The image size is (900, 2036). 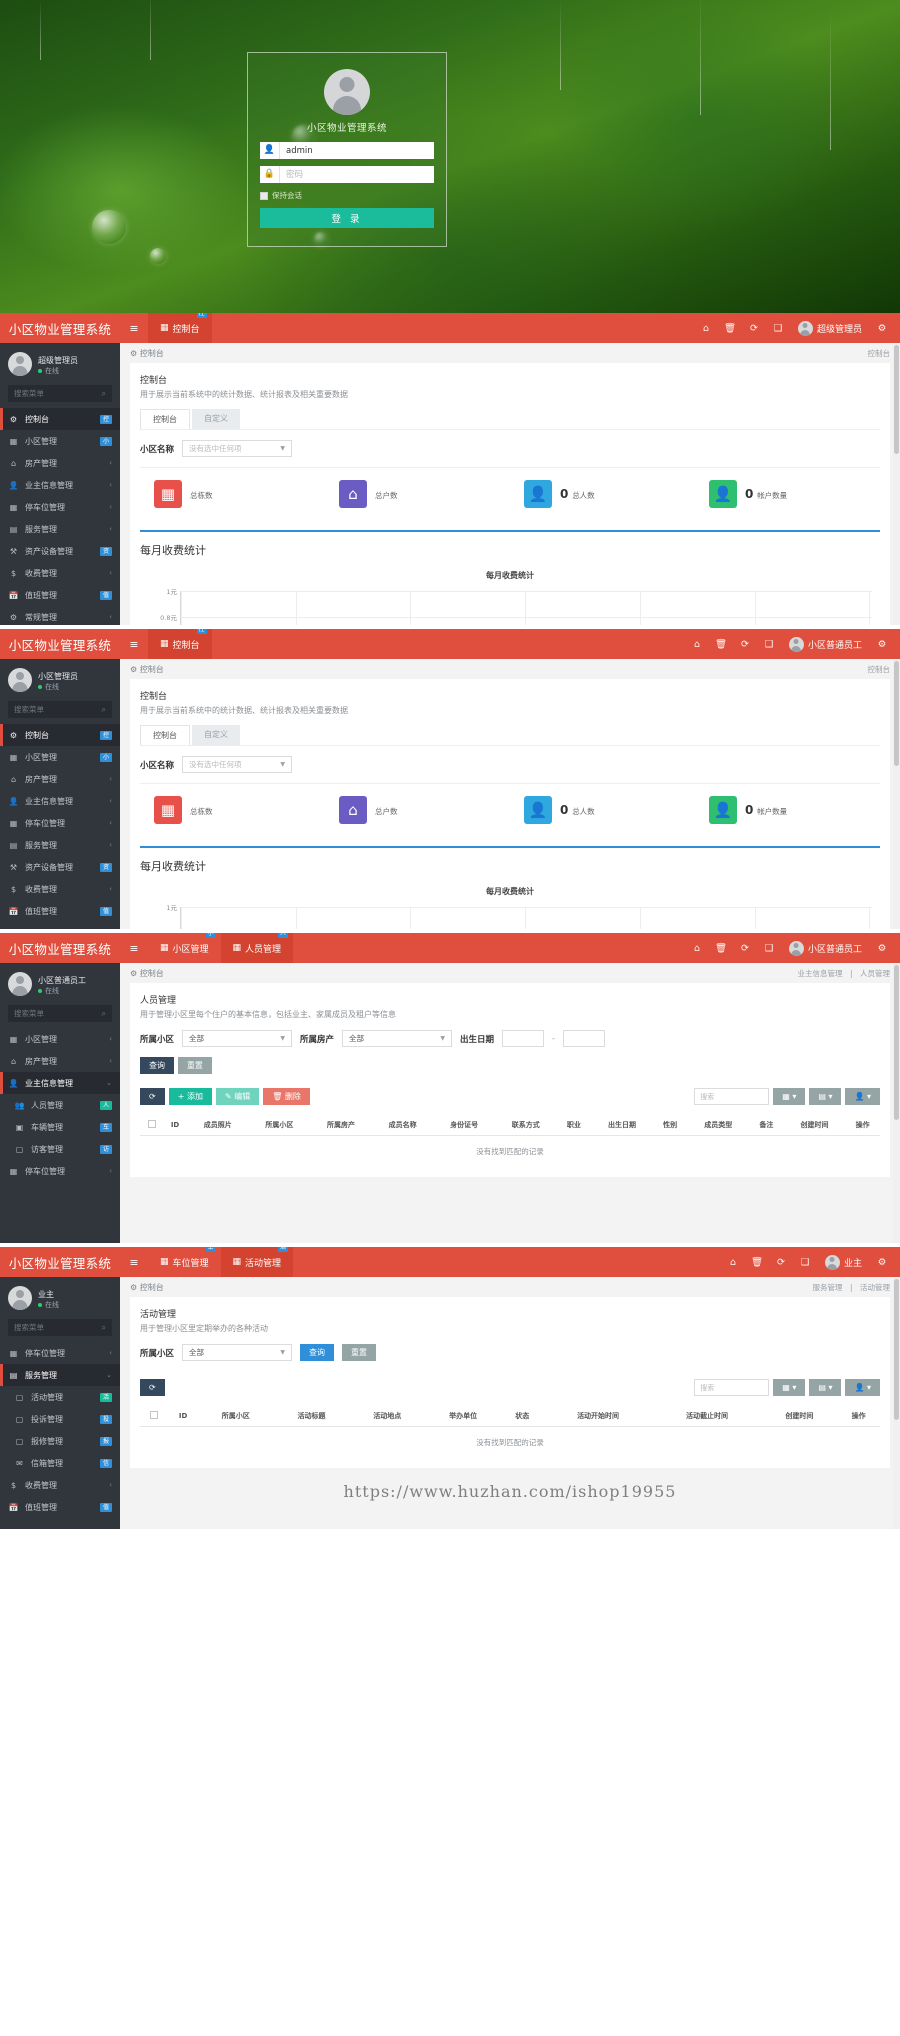 I want to click on sidebar-user: 超级管理员 在线, so click(x=60, y=364).